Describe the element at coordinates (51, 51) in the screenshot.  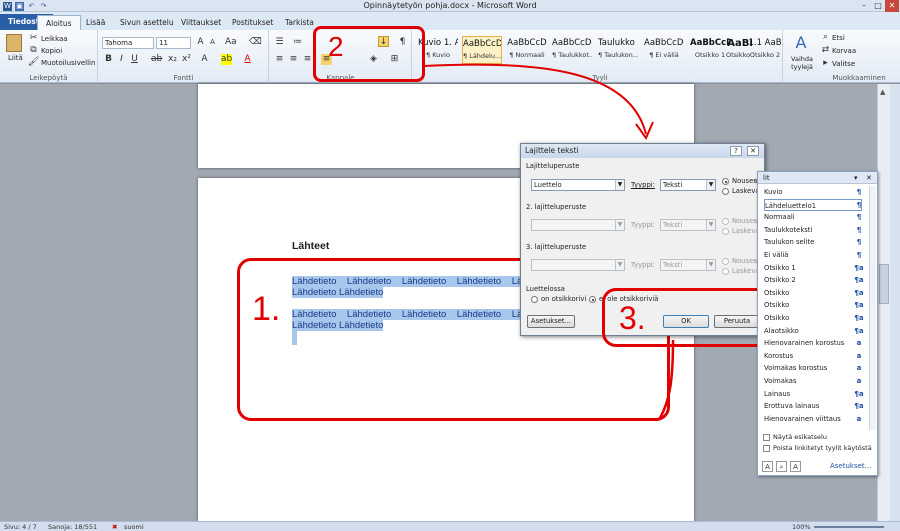
I see `copy-button: Kopioi` at that location.